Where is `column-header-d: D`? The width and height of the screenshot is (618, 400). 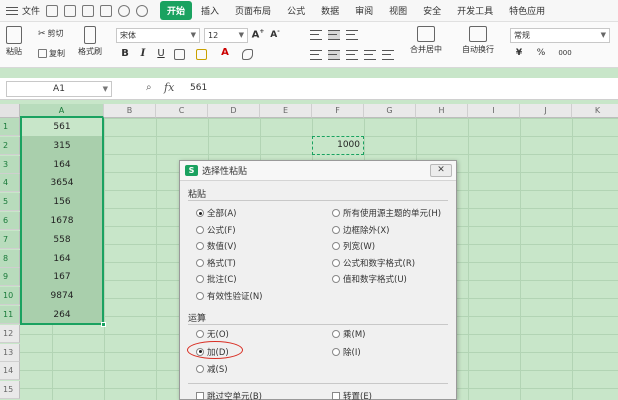
column-header-d: D is located at coordinates (234, 111).